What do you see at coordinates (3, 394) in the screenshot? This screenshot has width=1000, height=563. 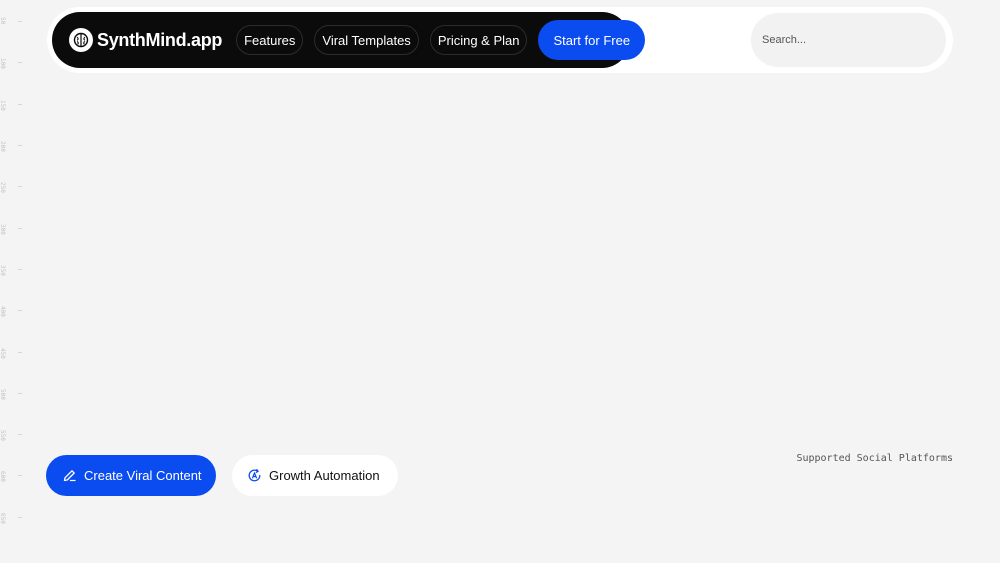 I see `ruler-mark: 500` at bounding box center [3, 394].